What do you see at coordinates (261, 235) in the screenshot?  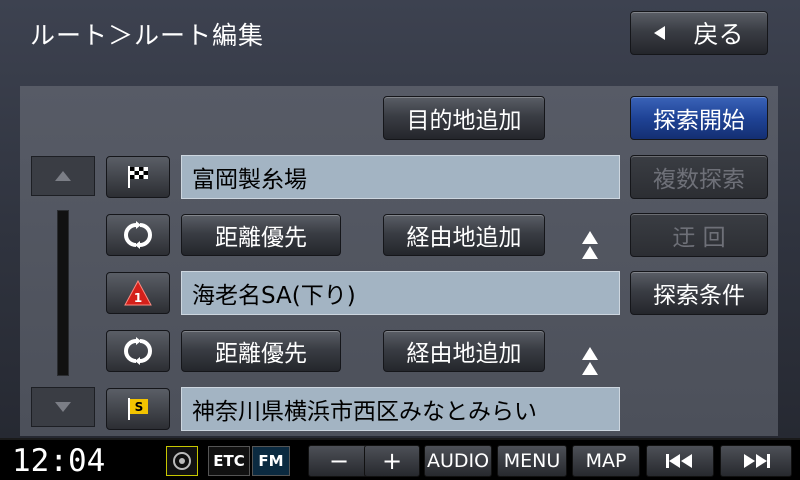 I see `leg1-priority-button: 距離優先` at bounding box center [261, 235].